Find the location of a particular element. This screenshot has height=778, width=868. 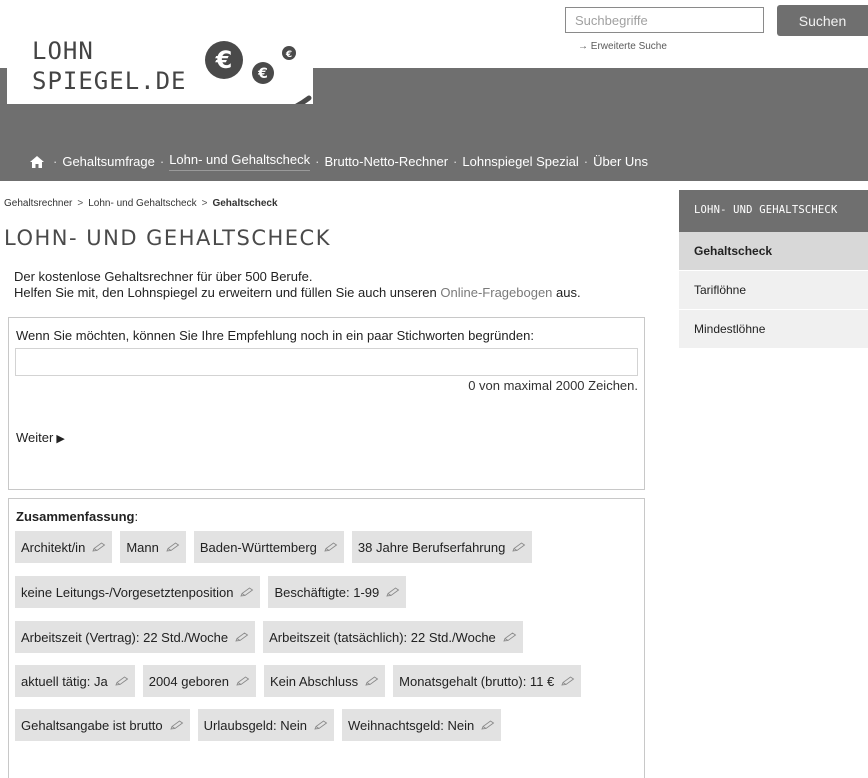

summary-chip: Arbeitszeit (Vertrag): 22 Std./Woche is located at coordinates (135, 637).